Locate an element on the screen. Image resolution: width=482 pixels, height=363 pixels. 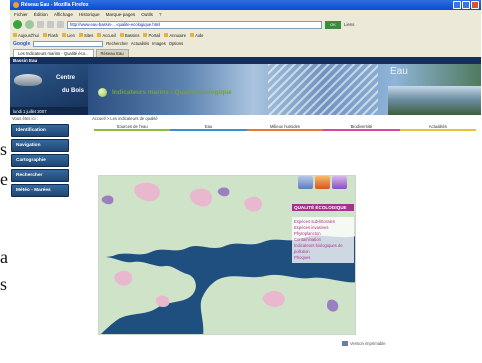
printable-version-link: Version imprimable is located at coordinates (364, 343).